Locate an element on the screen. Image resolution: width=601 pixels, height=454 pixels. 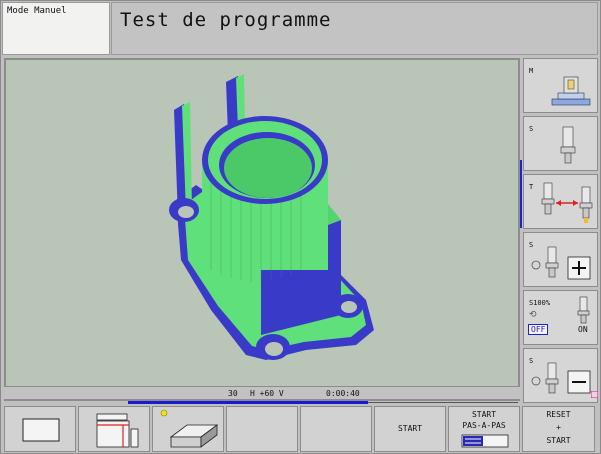
machine-icon is located at coordinates (571, 91).